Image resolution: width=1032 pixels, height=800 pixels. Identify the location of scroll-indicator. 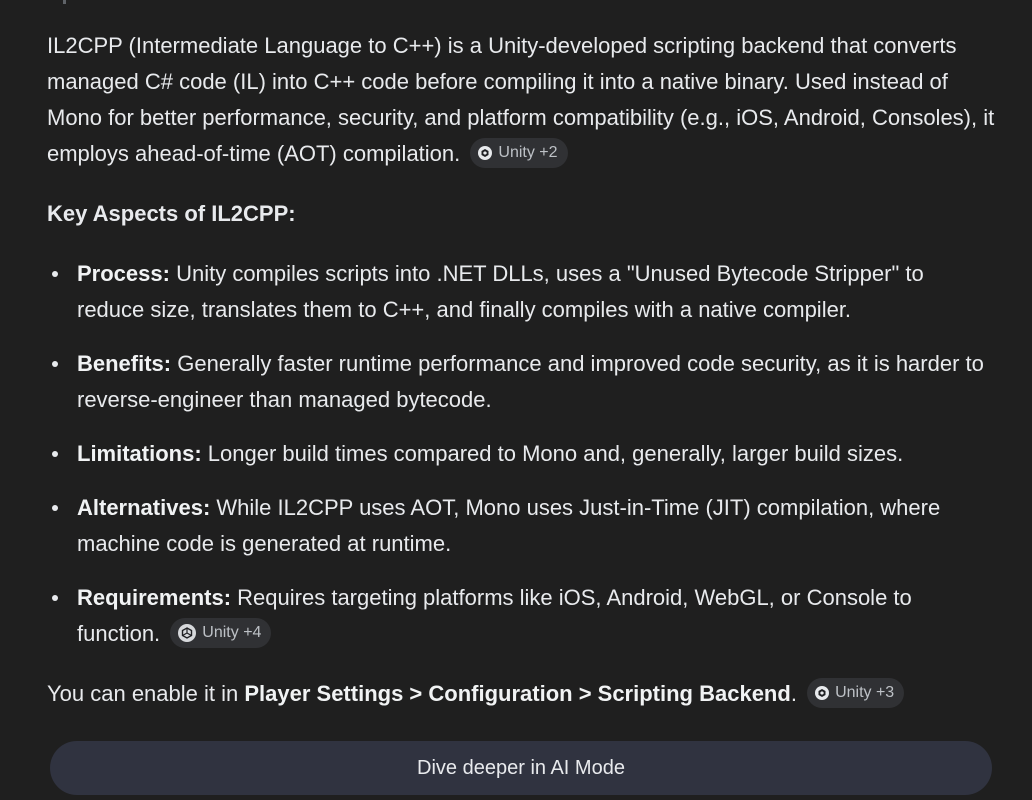
(64, 2).